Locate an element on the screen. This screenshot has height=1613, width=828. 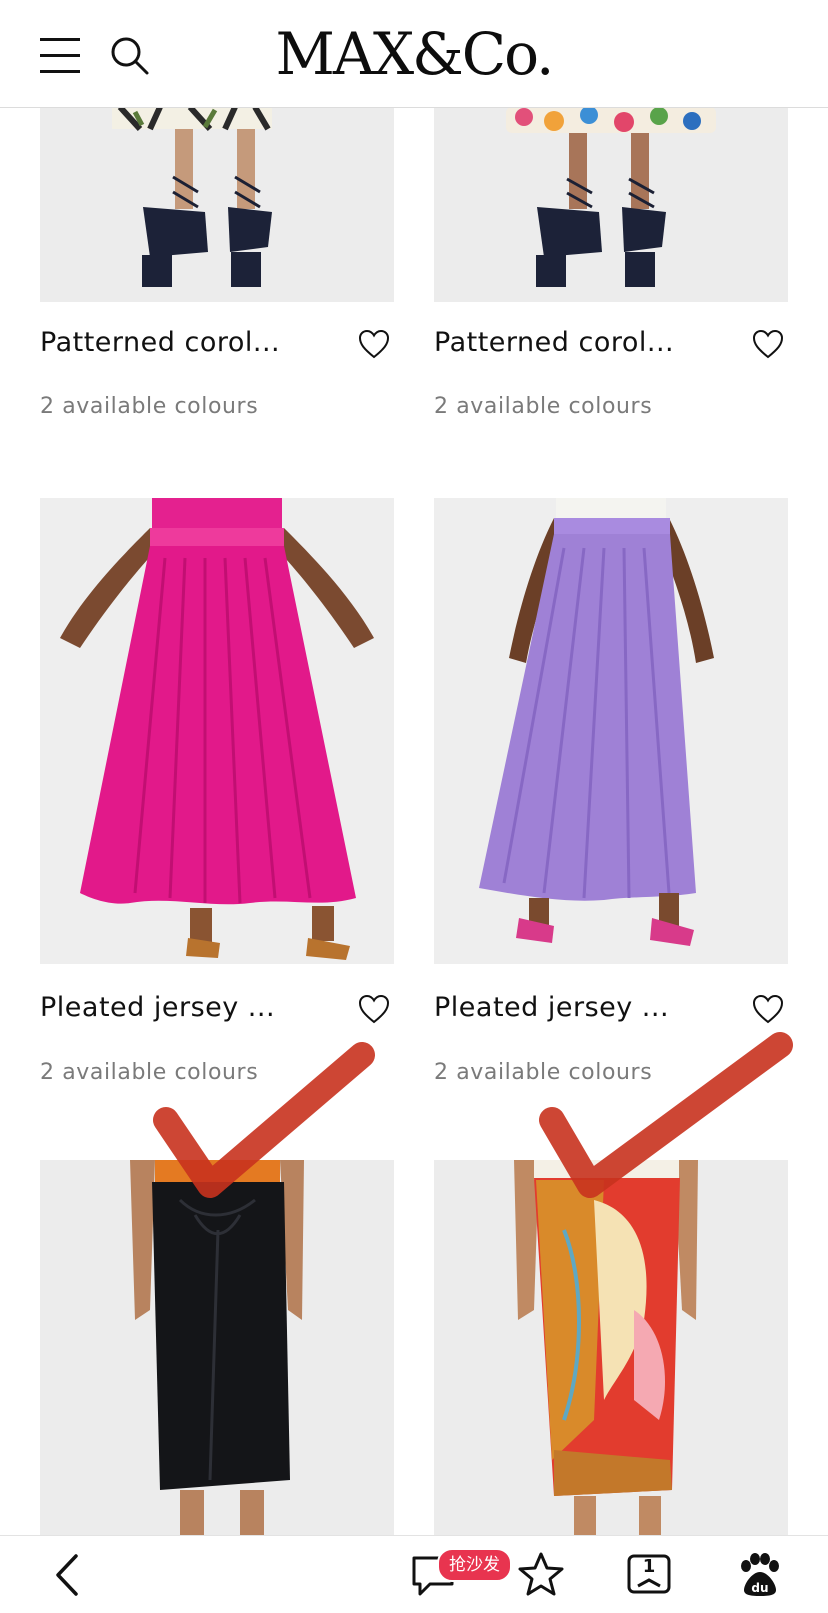
brand-logo: MAX&Co. is located at coordinates (414, 54).